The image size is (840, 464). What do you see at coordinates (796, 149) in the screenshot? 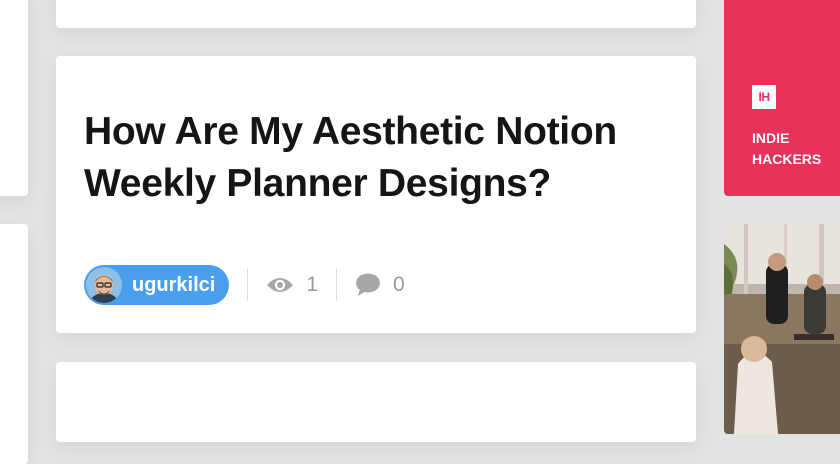
I see `indie-hackers-name: INDIE HACKERS` at bounding box center [796, 149].